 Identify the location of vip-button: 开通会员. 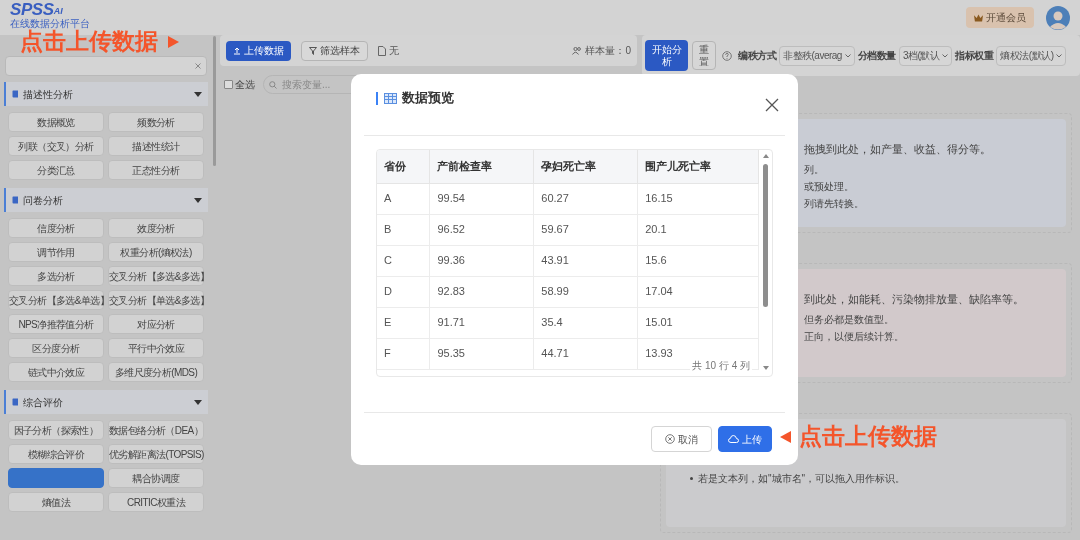
(1000, 17).